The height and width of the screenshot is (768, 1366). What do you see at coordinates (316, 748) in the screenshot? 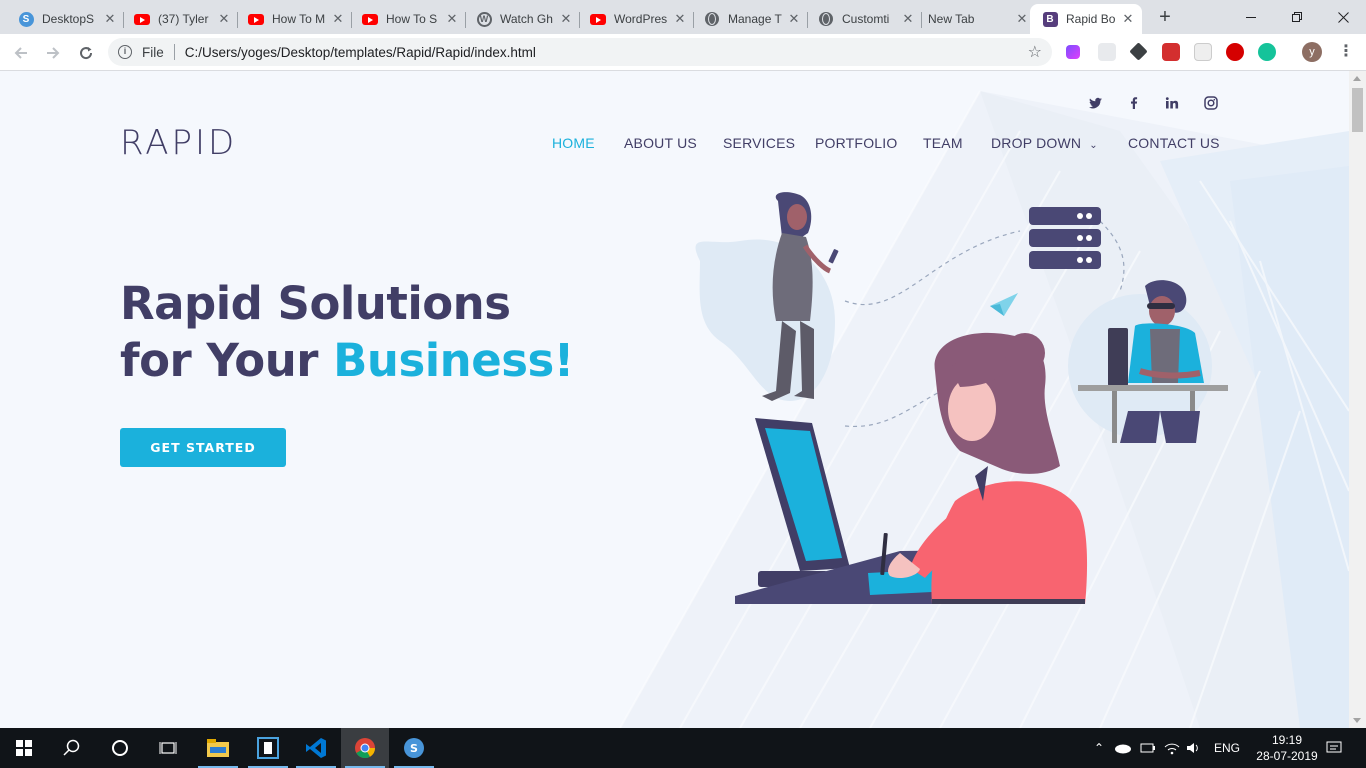
I see `vscode-icon` at bounding box center [316, 748].